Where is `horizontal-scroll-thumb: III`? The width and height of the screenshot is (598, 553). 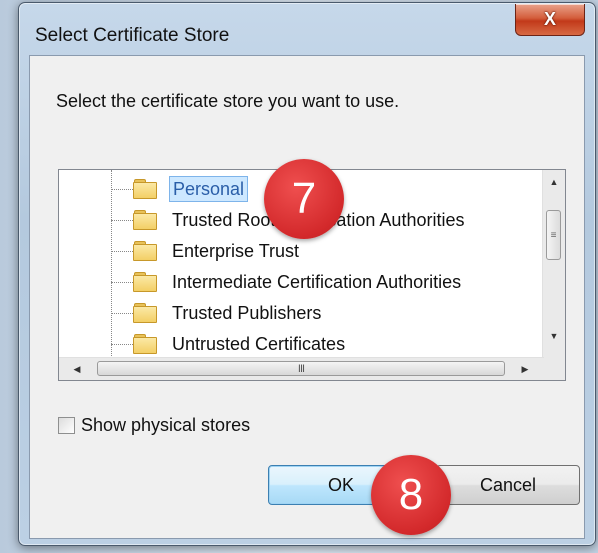 horizontal-scroll-thumb: III is located at coordinates (301, 368).